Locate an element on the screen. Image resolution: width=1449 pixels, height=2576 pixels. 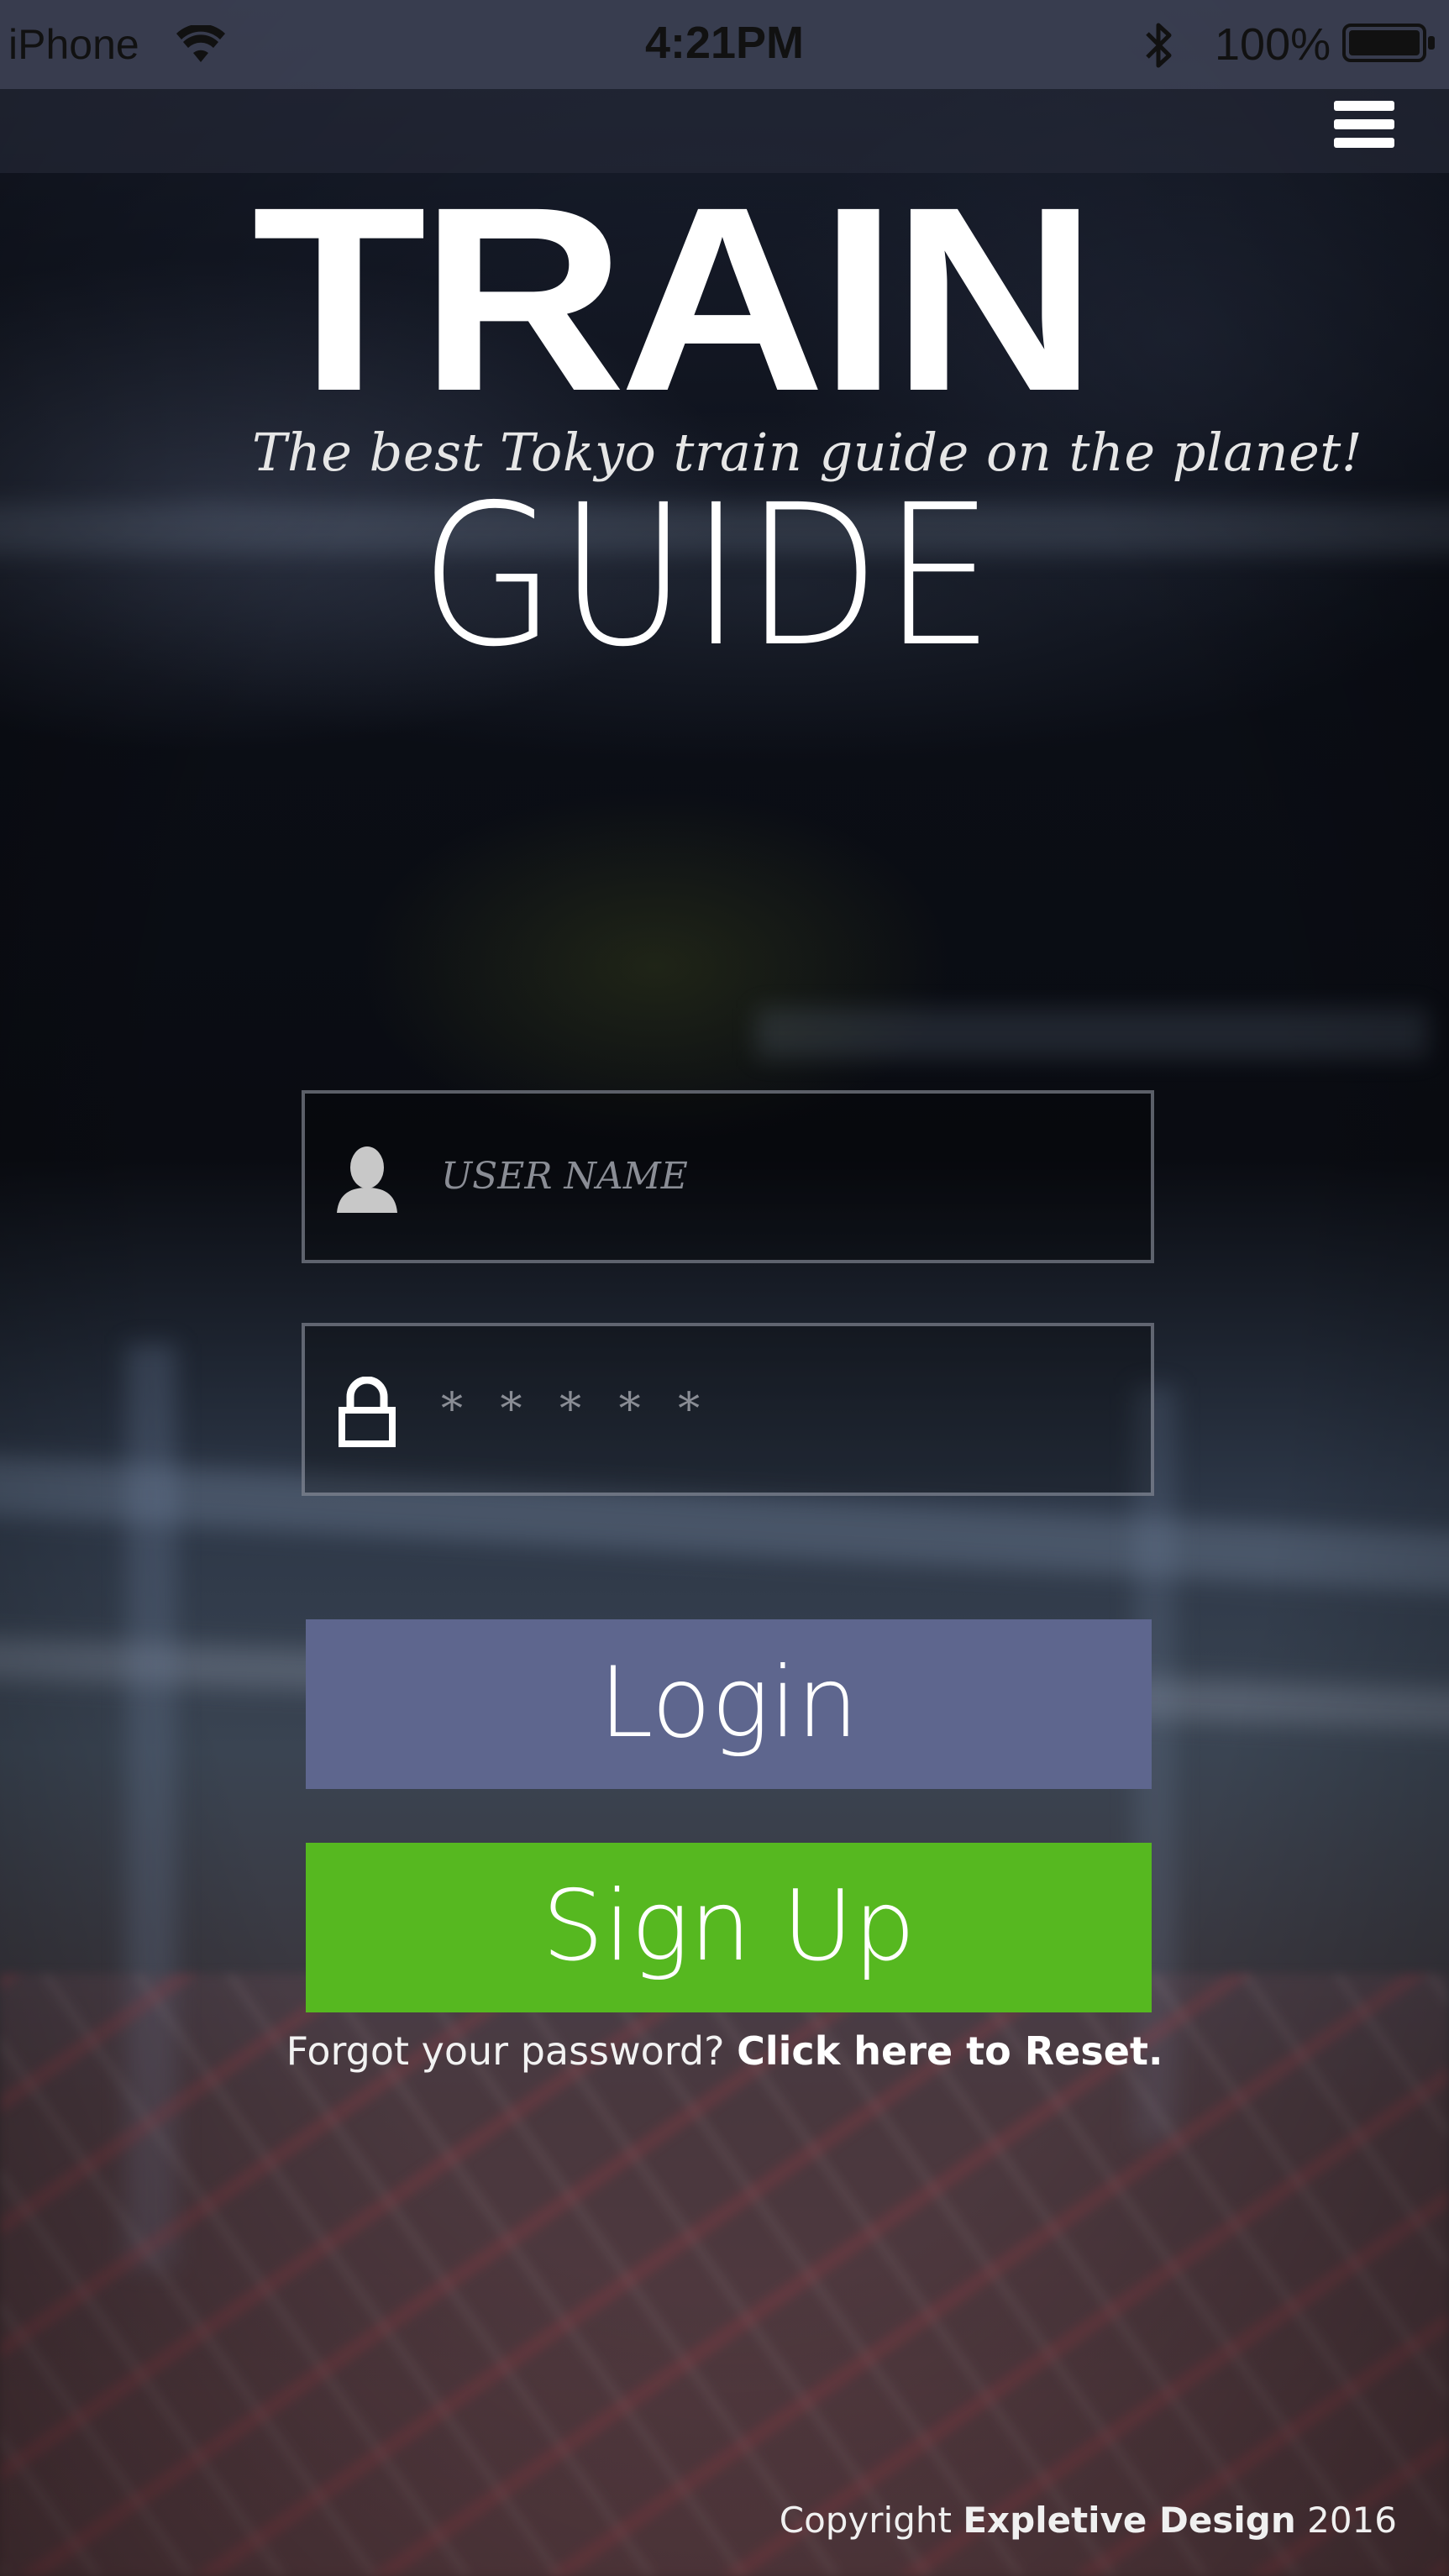
password-input: * * * * * is located at coordinates (728, 1409).